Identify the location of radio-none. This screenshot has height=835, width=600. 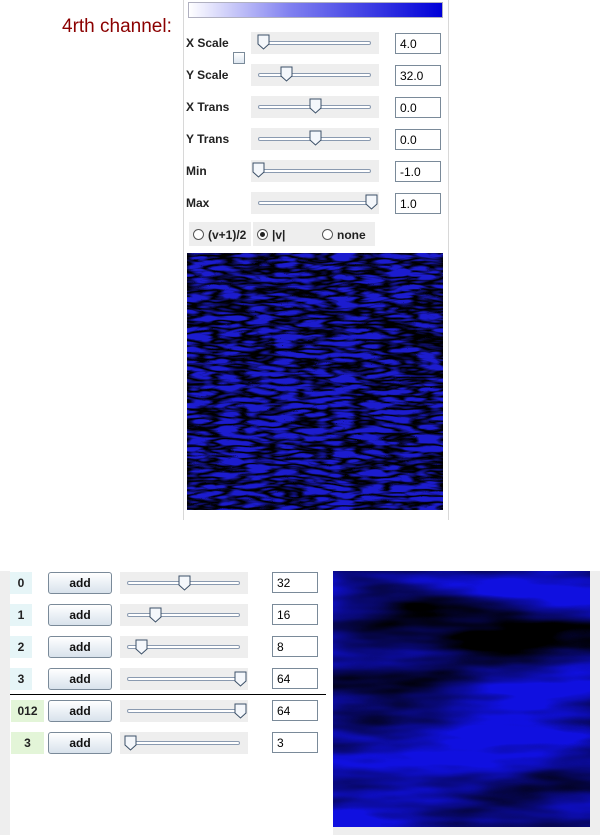
(327, 234).